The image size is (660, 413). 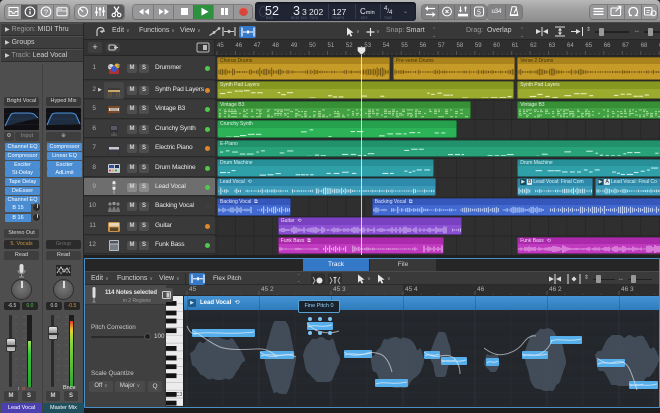 What do you see at coordinates (479, 12) in the screenshot?
I see `svg-text: 5` at bounding box center [479, 12].